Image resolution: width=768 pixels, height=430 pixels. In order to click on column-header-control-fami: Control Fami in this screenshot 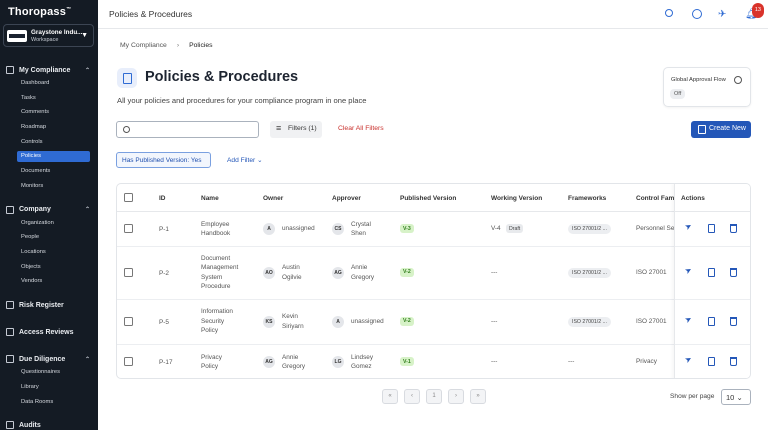, I will do `click(656, 198)`.